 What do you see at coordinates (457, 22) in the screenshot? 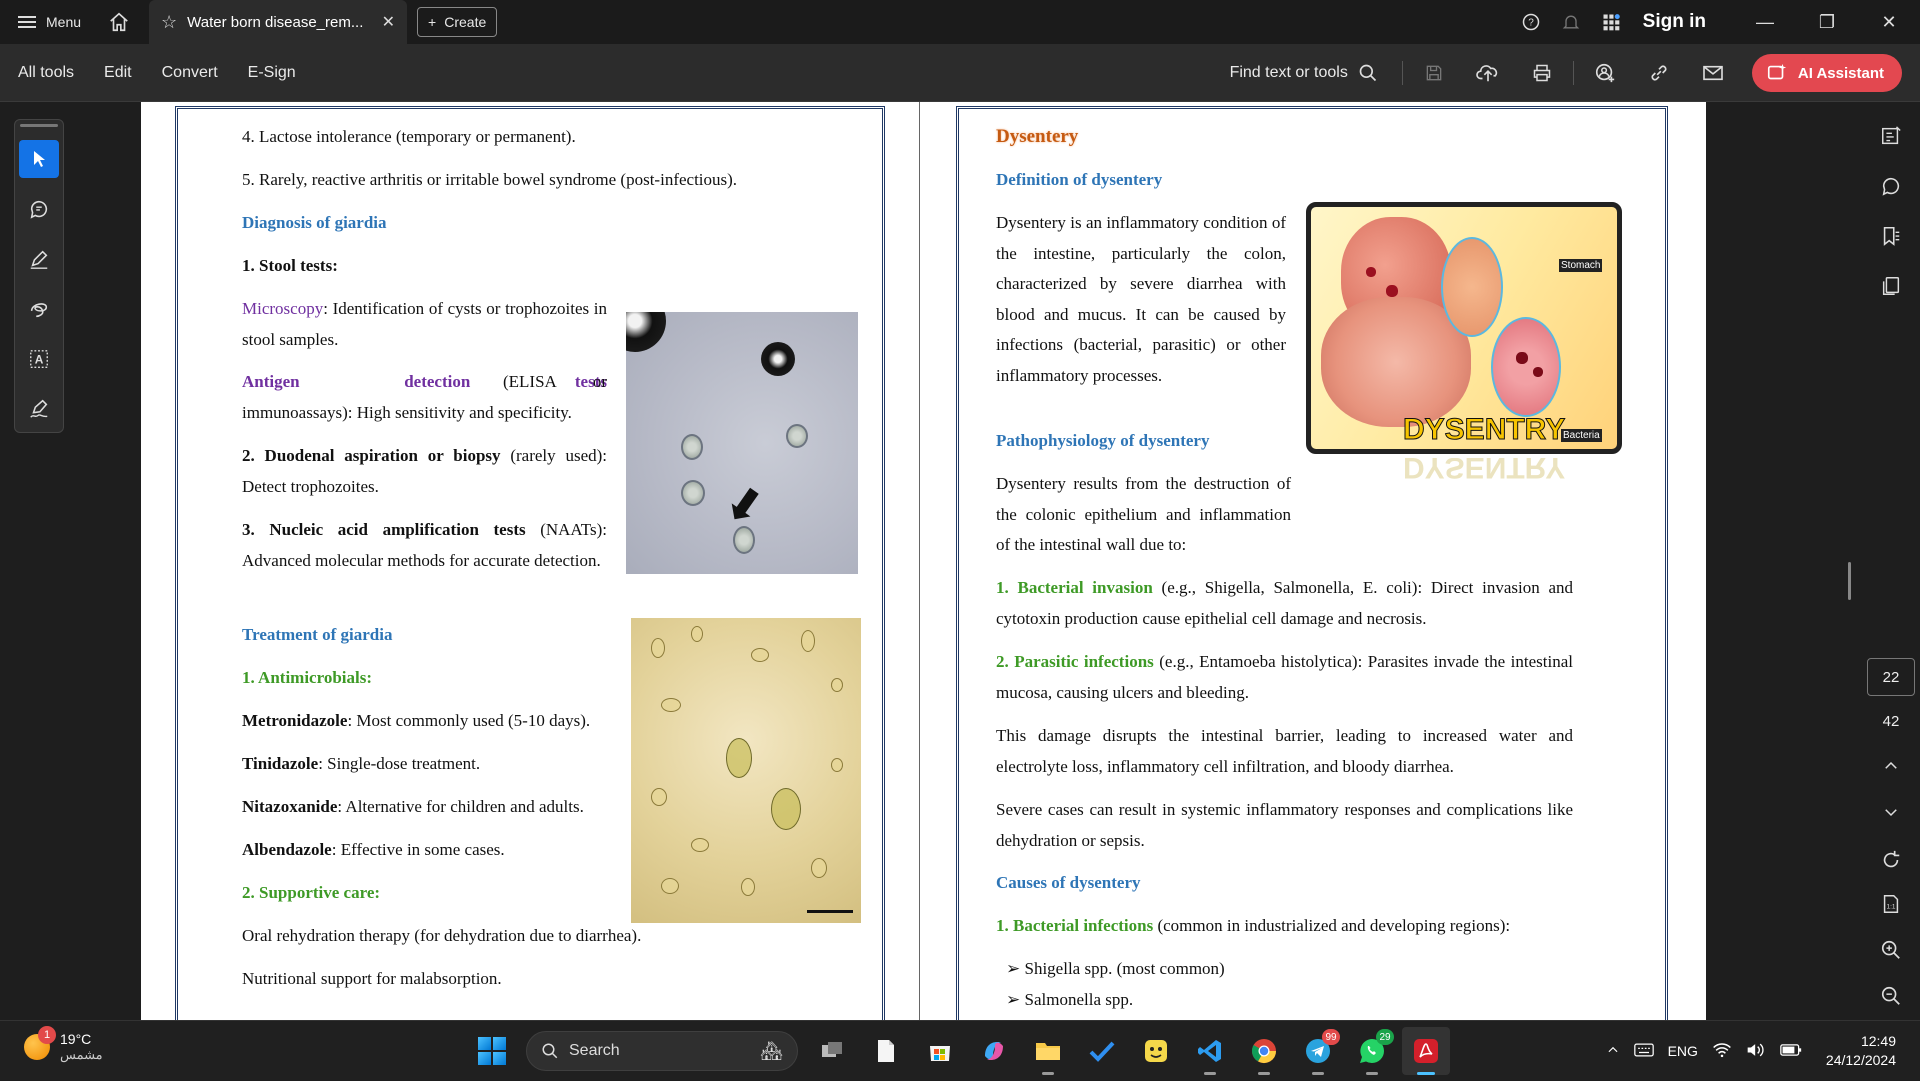
I see `create-button: + Create` at bounding box center [457, 22].